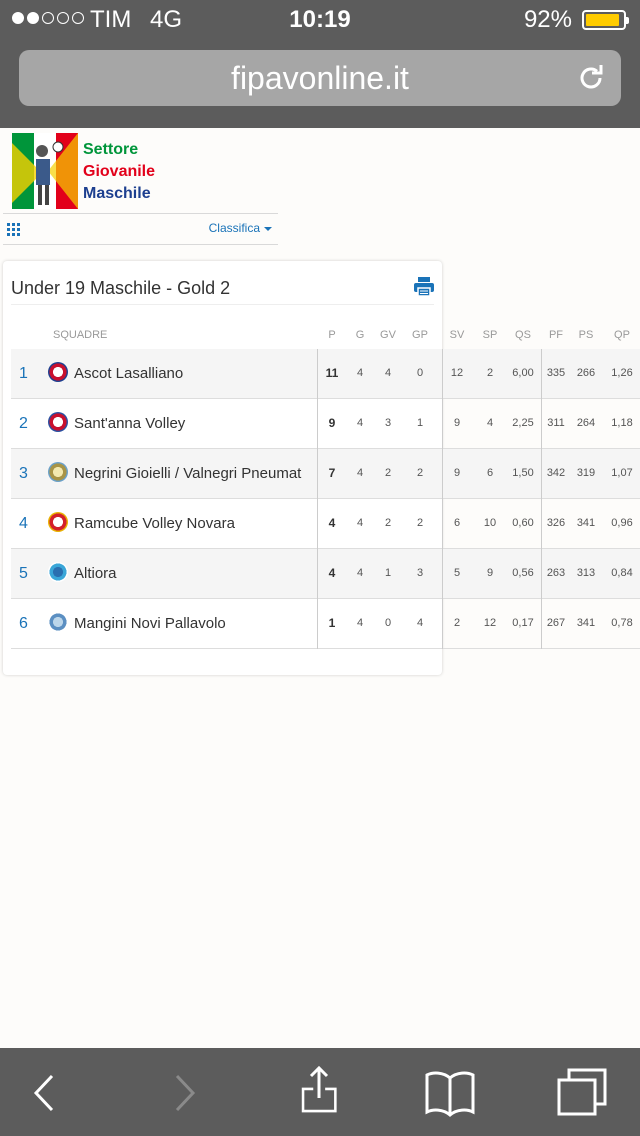  I want to click on stat-pf: 311, so click(556, 423).